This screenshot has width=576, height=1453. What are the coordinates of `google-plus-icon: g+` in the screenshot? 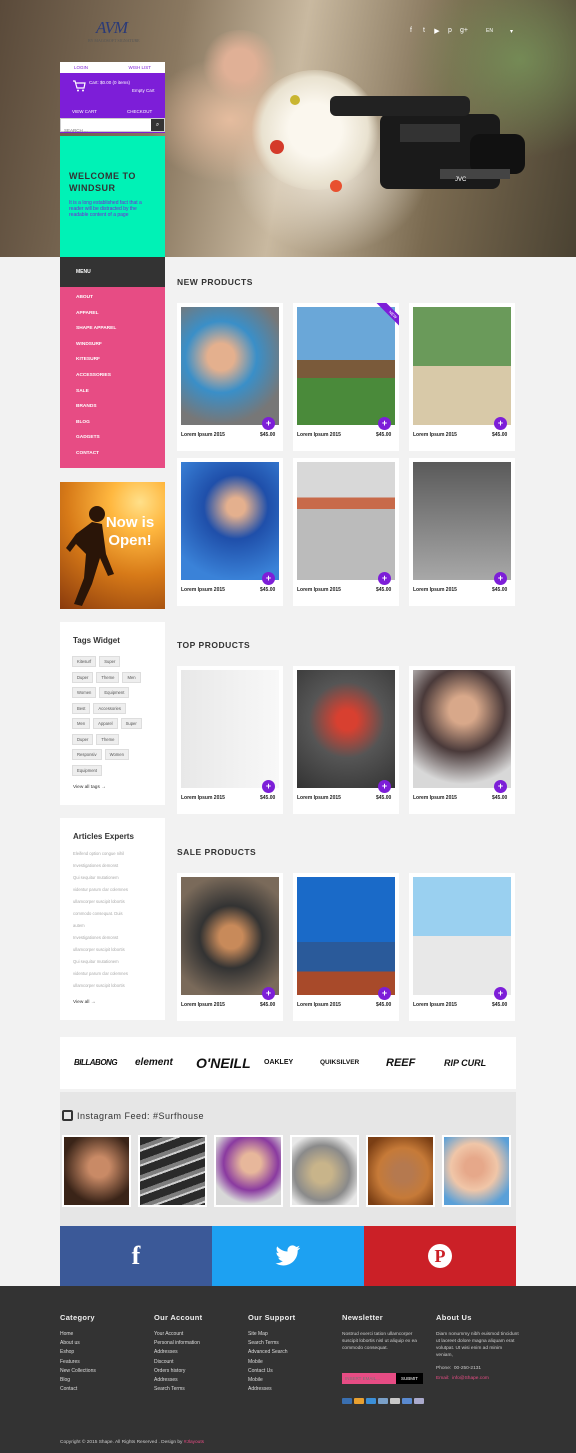 It's located at (464, 31).